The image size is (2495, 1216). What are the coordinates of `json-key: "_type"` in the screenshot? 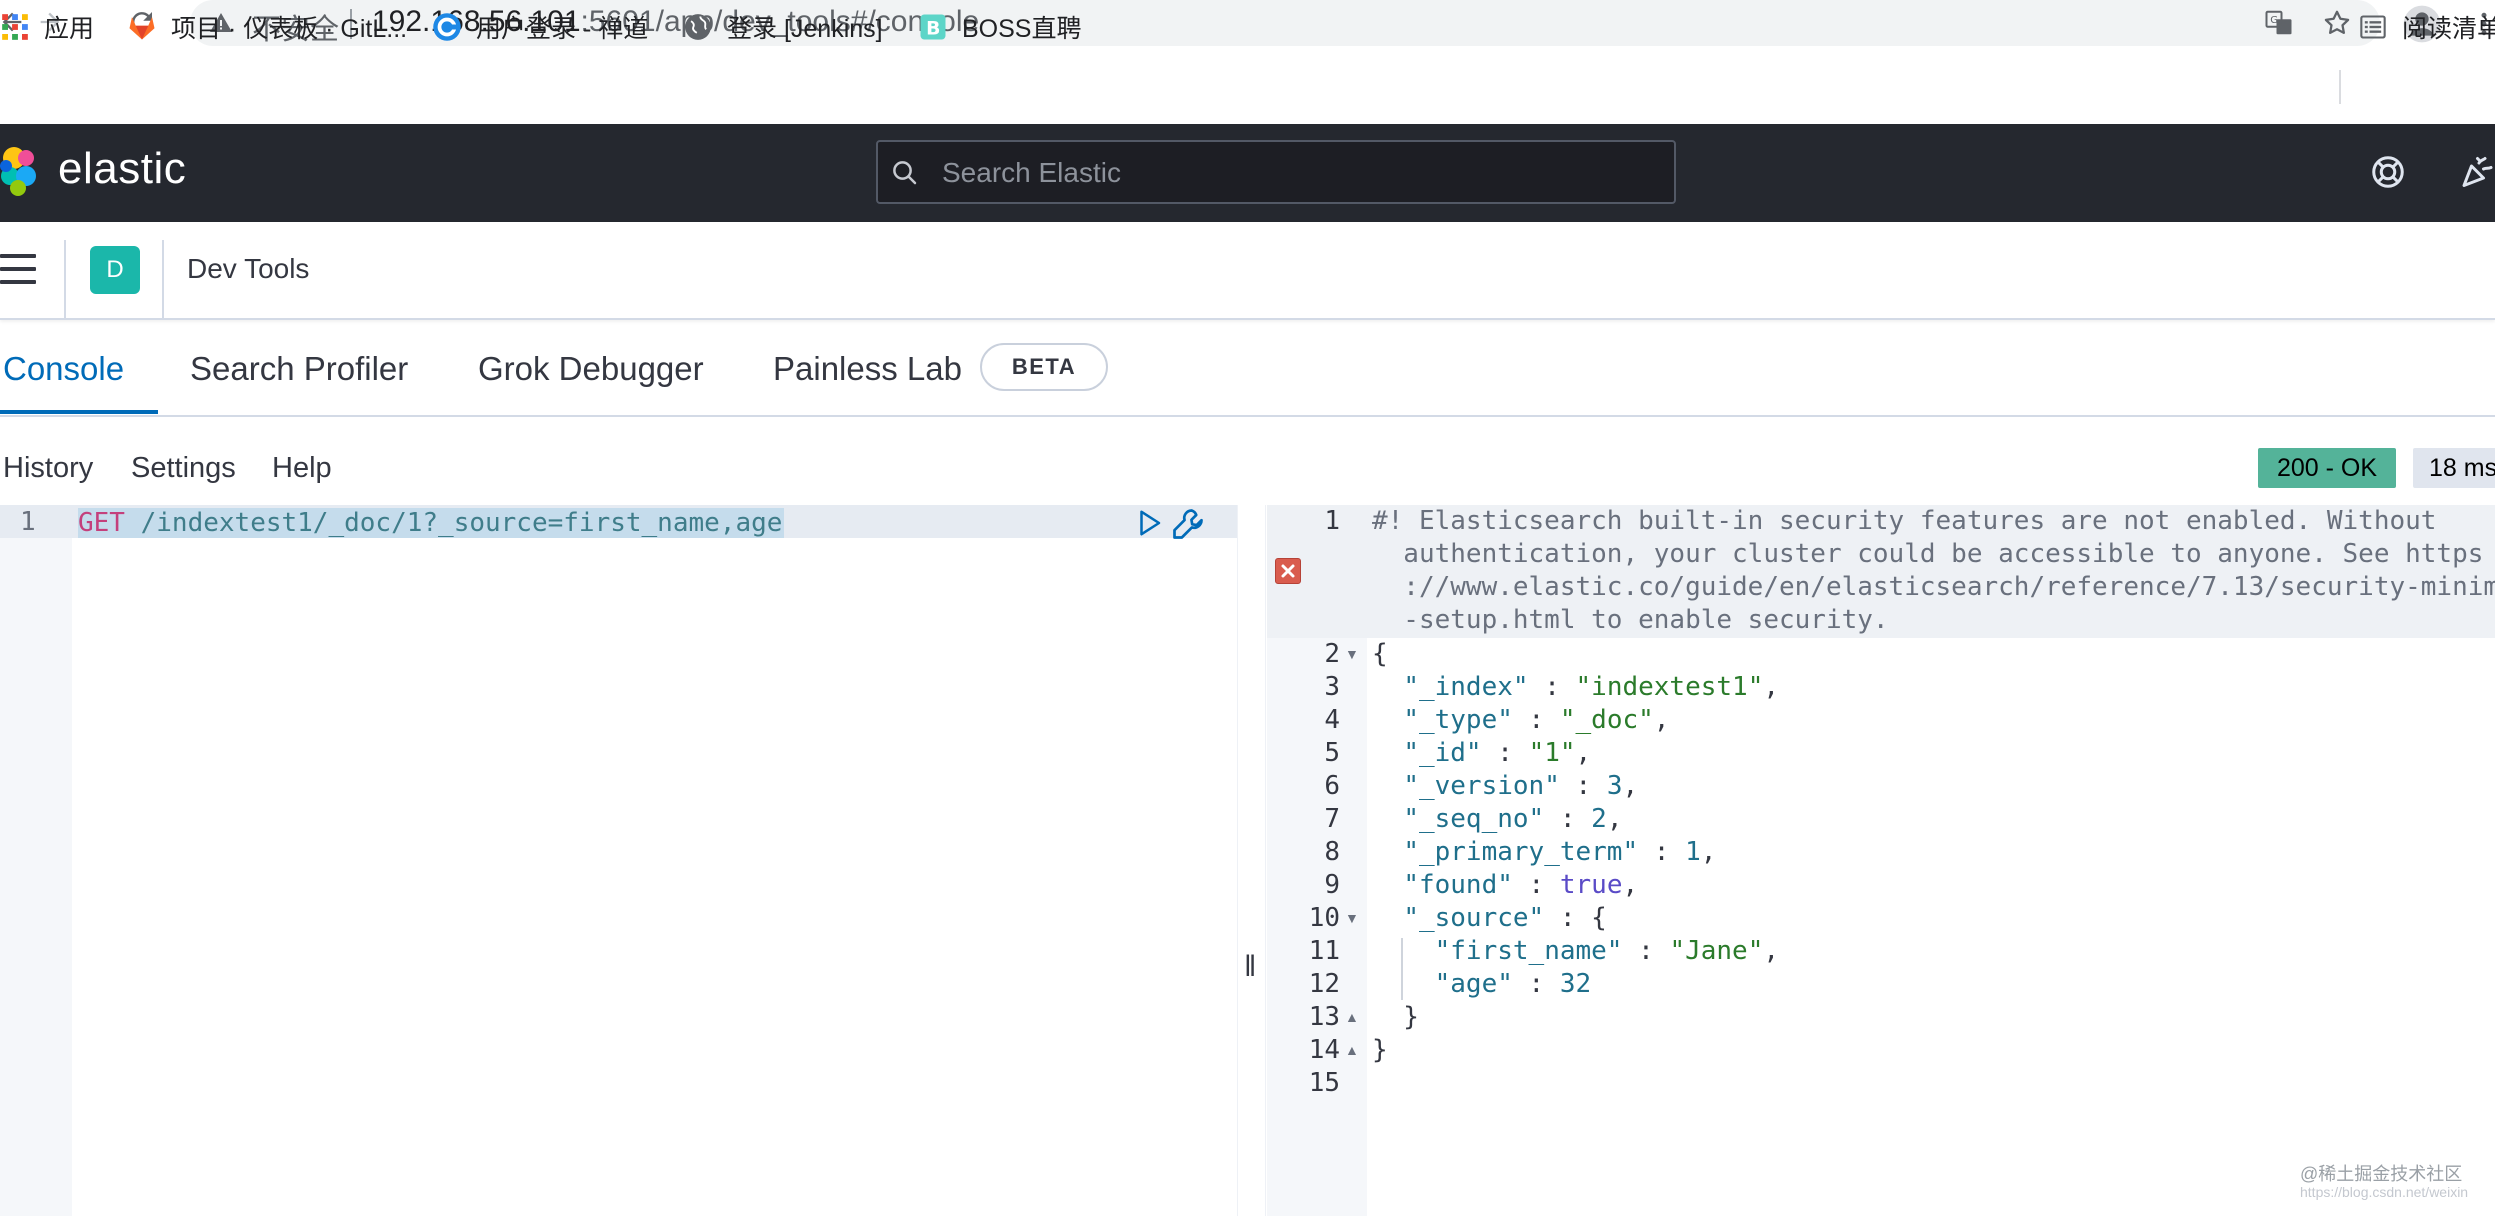 It's located at (1458, 720).